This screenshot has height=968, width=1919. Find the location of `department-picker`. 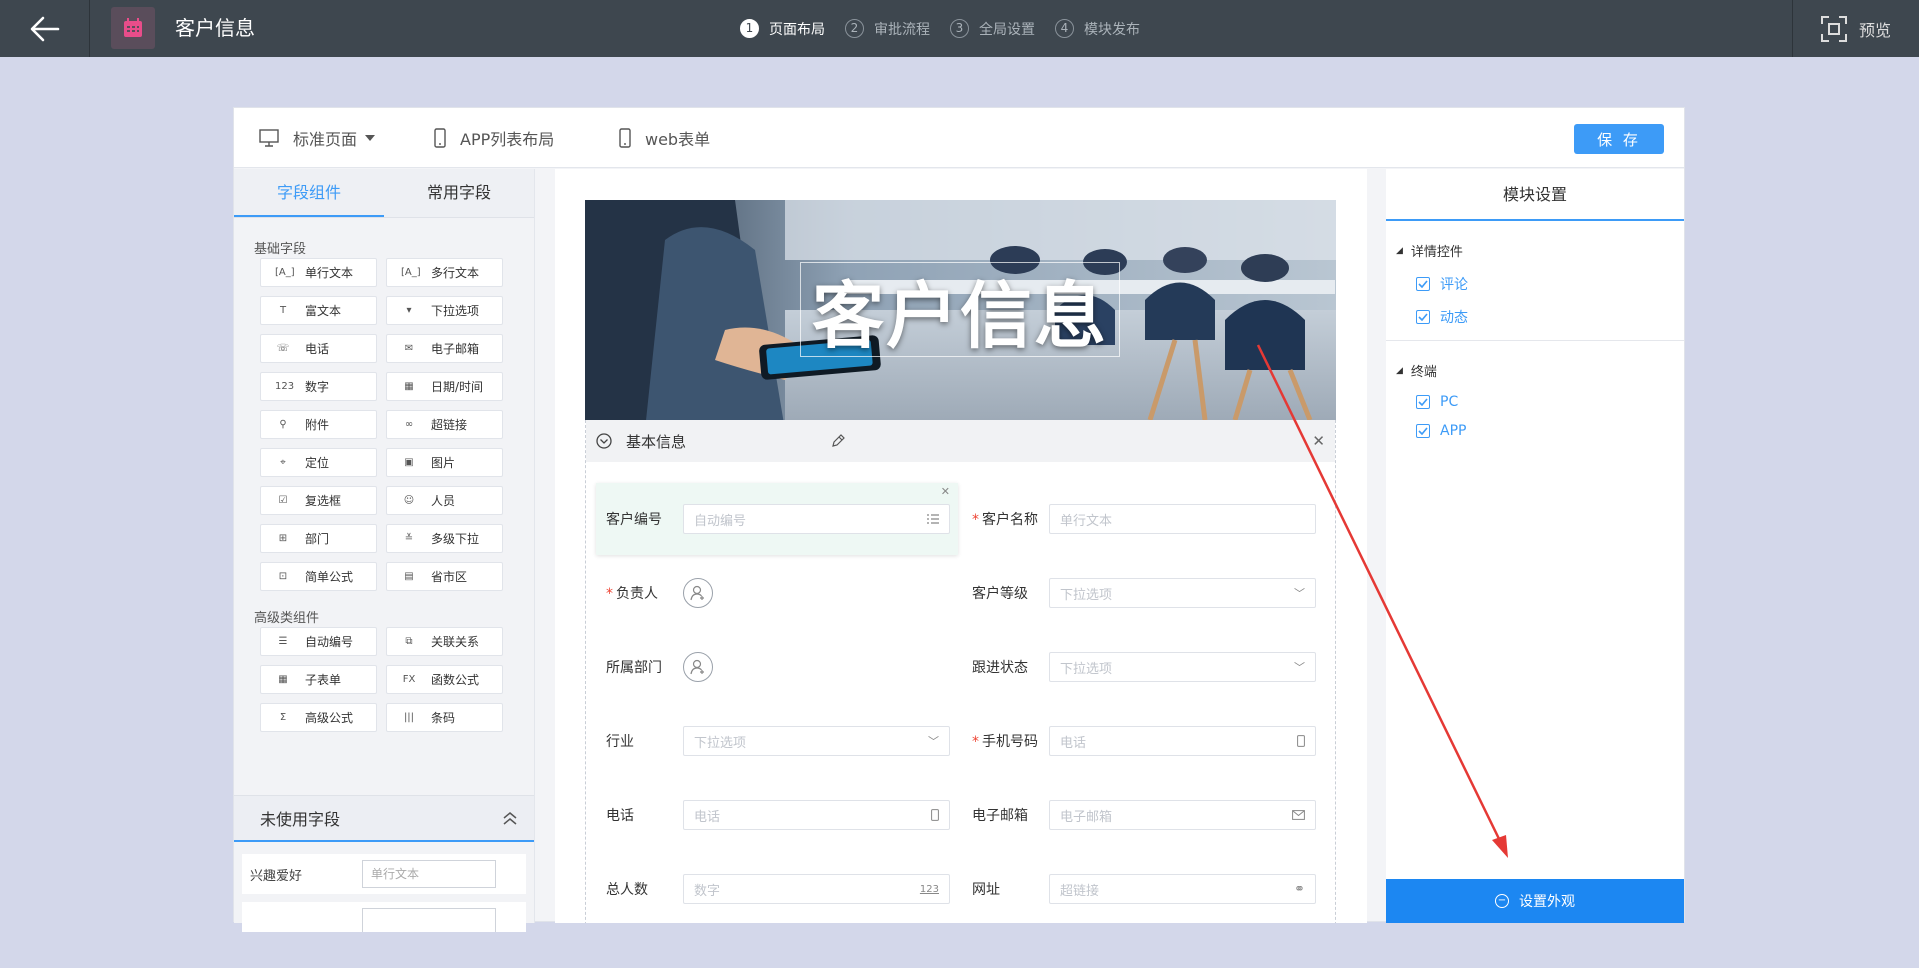

department-picker is located at coordinates (698, 667).